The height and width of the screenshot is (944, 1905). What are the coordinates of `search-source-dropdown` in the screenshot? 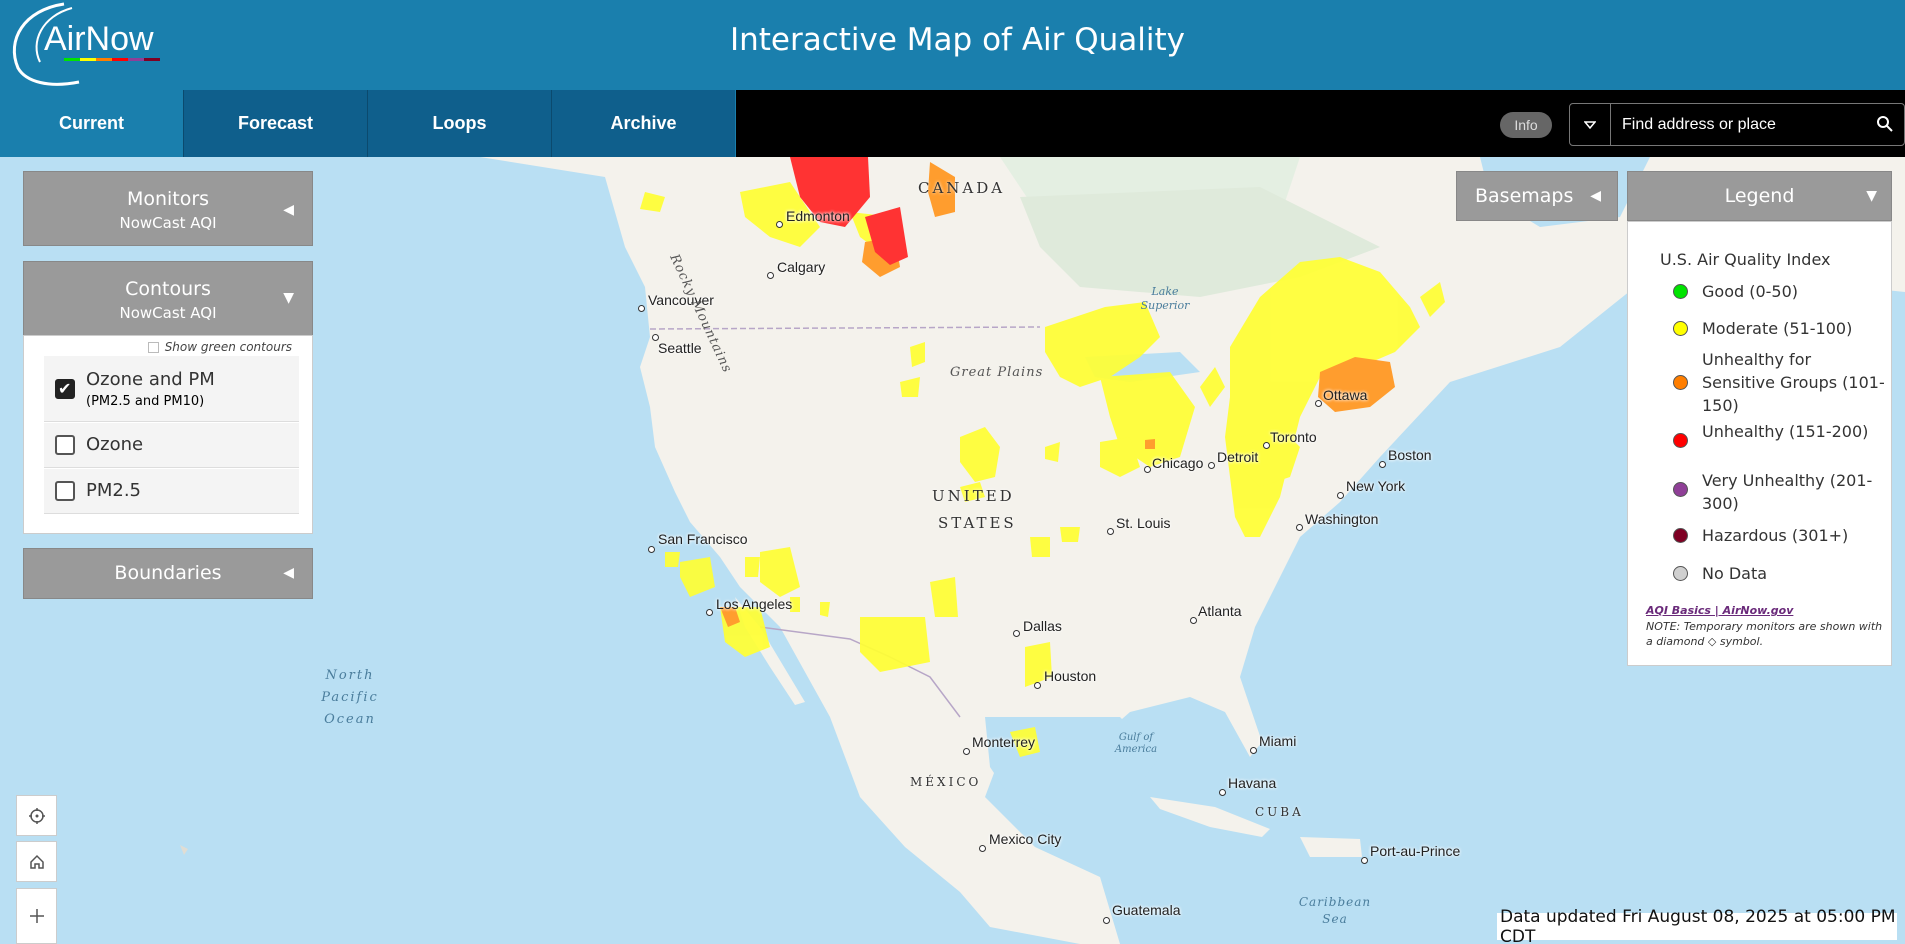 It's located at (1590, 124).